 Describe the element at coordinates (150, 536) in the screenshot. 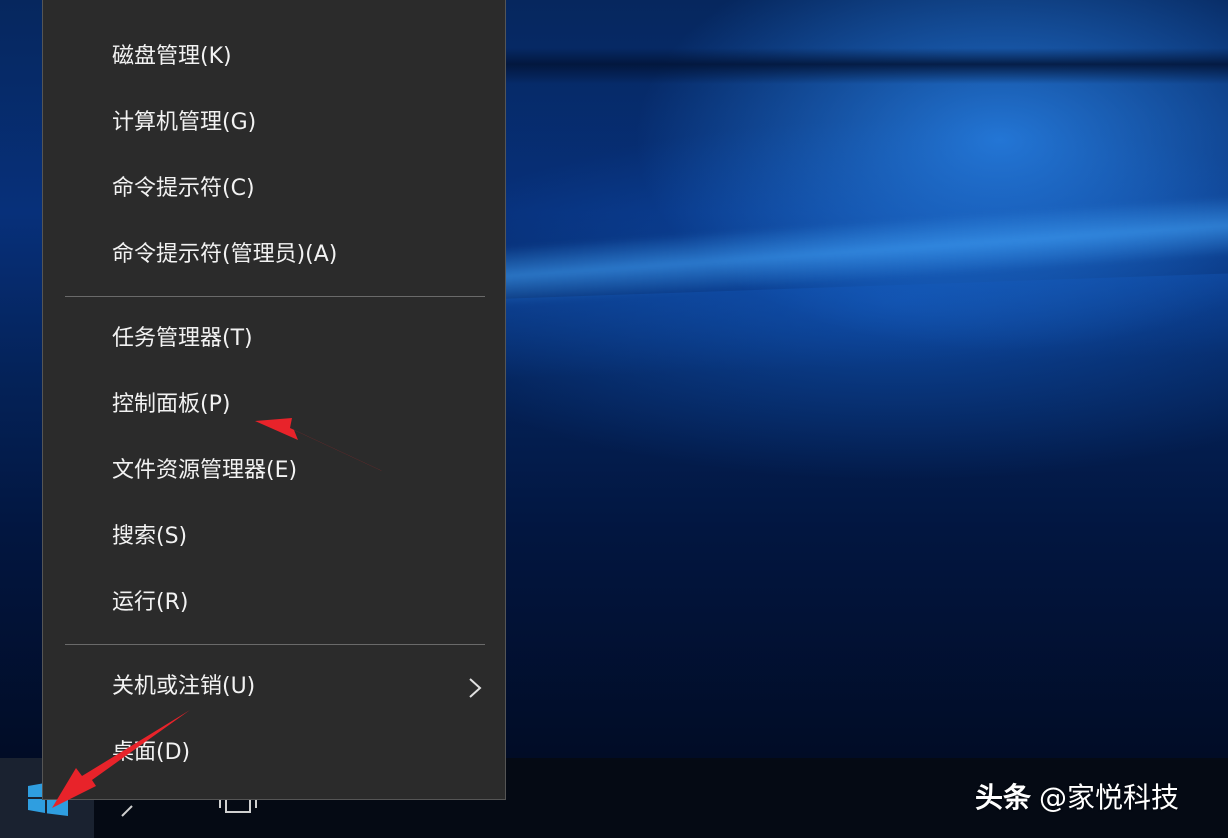

I see `menu-item-label: 搜索(S)` at that location.